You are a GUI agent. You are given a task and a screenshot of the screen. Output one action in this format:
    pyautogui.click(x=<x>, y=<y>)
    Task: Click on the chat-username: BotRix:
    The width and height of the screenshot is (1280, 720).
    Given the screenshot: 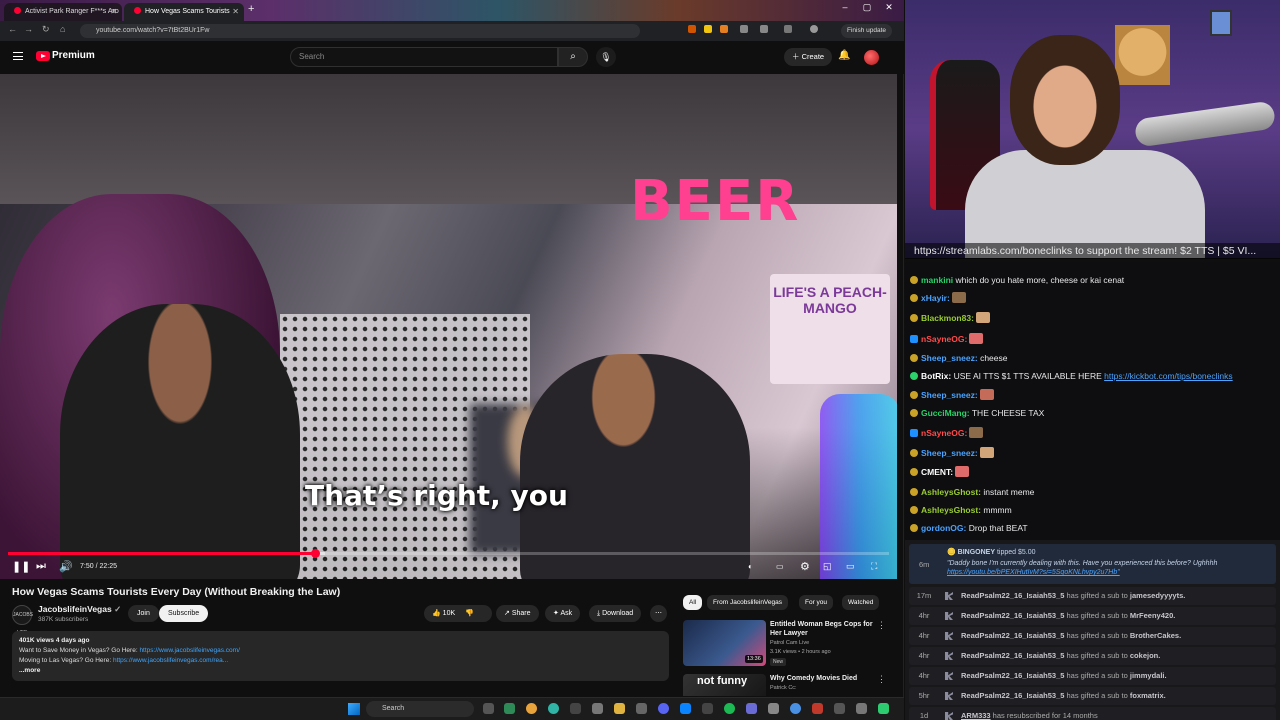 What is the action you would take?
    pyautogui.click(x=936, y=376)
    